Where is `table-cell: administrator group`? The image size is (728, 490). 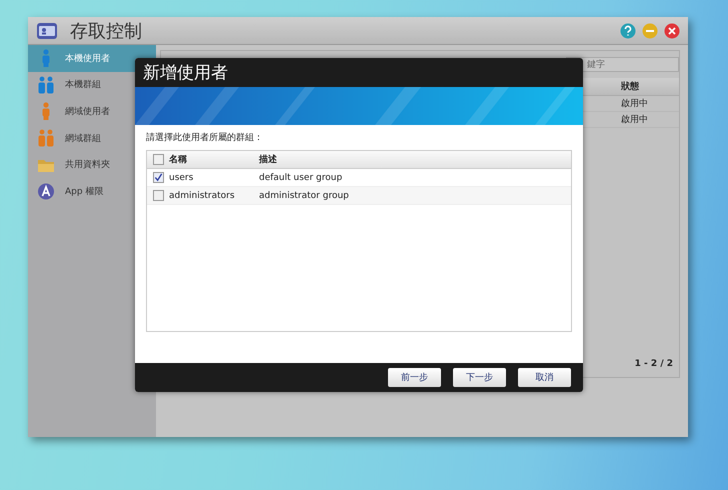
table-cell: administrator group is located at coordinates (304, 195).